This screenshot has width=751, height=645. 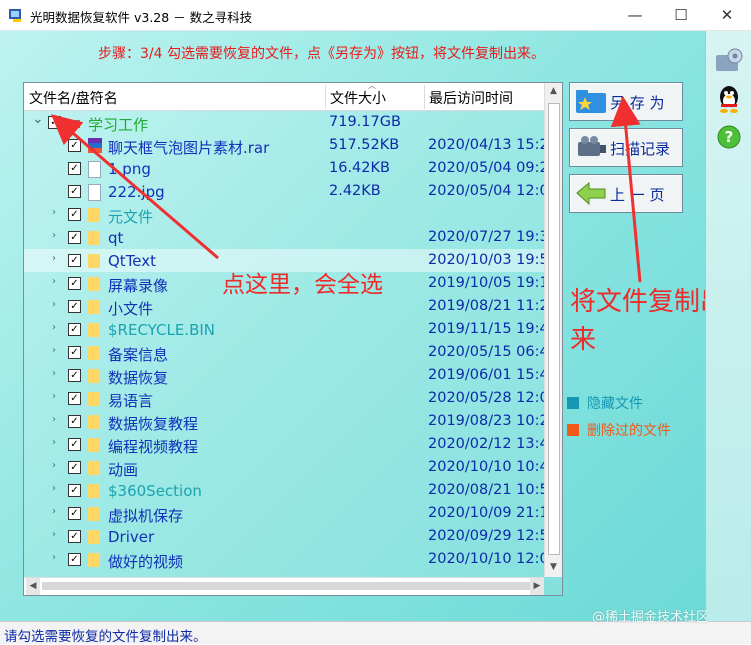 What do you see at coordinates (640, 149) in the screenshot?
I see `scan-record-label: 扫描记录` at bounding box center [640, 149].